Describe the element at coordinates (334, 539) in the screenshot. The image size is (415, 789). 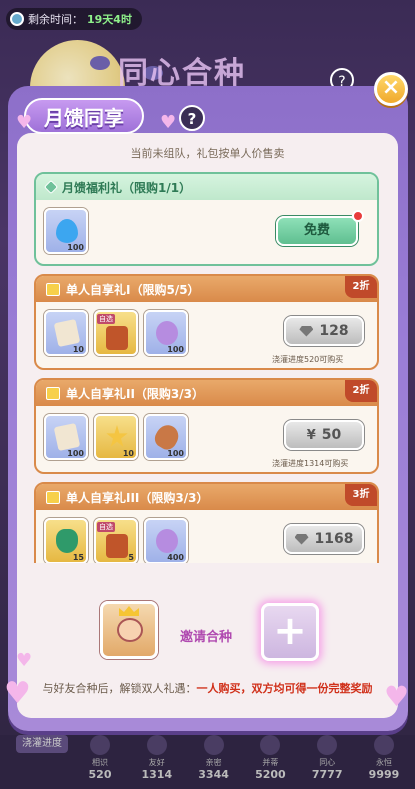
I see `price: 1168` at that location.